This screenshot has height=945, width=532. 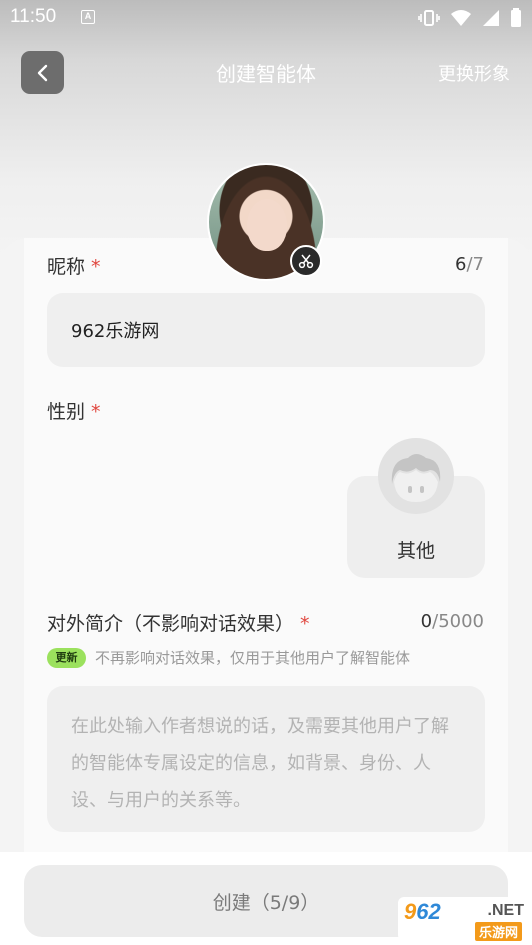 What do you see at coordinates (461, 18) in the screenshot?
I see `wifi-icon` at bounding box center [461, 18].